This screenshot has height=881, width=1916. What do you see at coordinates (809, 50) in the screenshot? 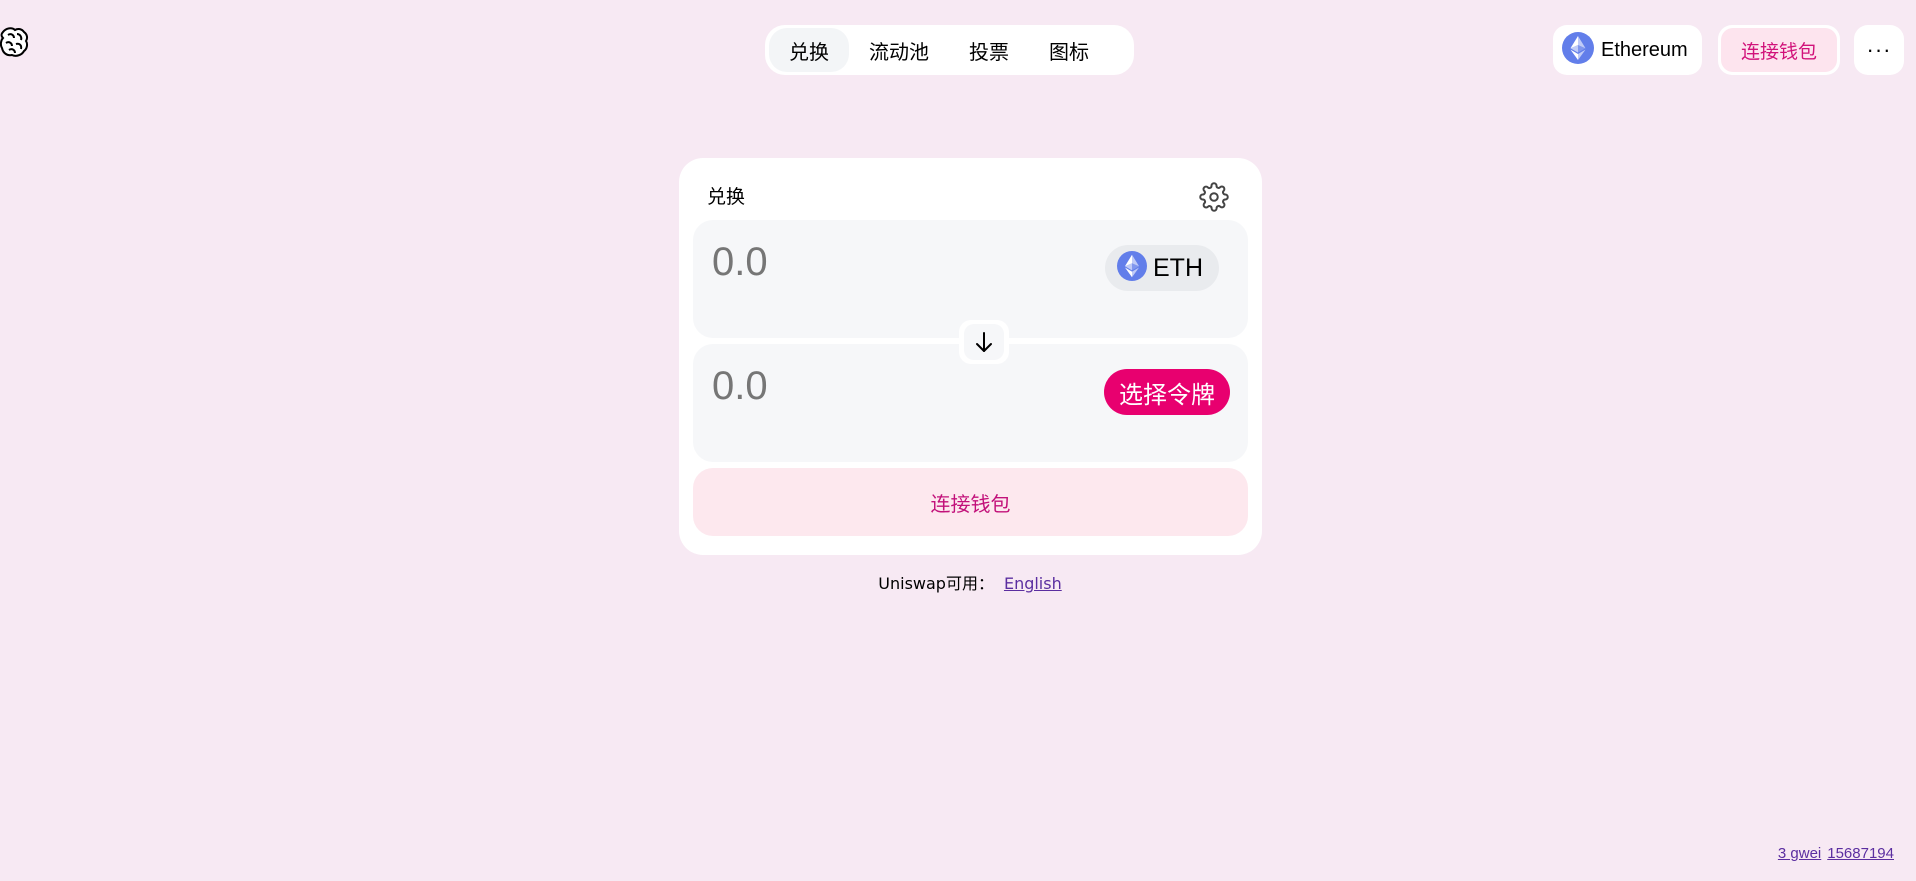
I see `tab-swap: 兑换` at bounding box center [809, 50].